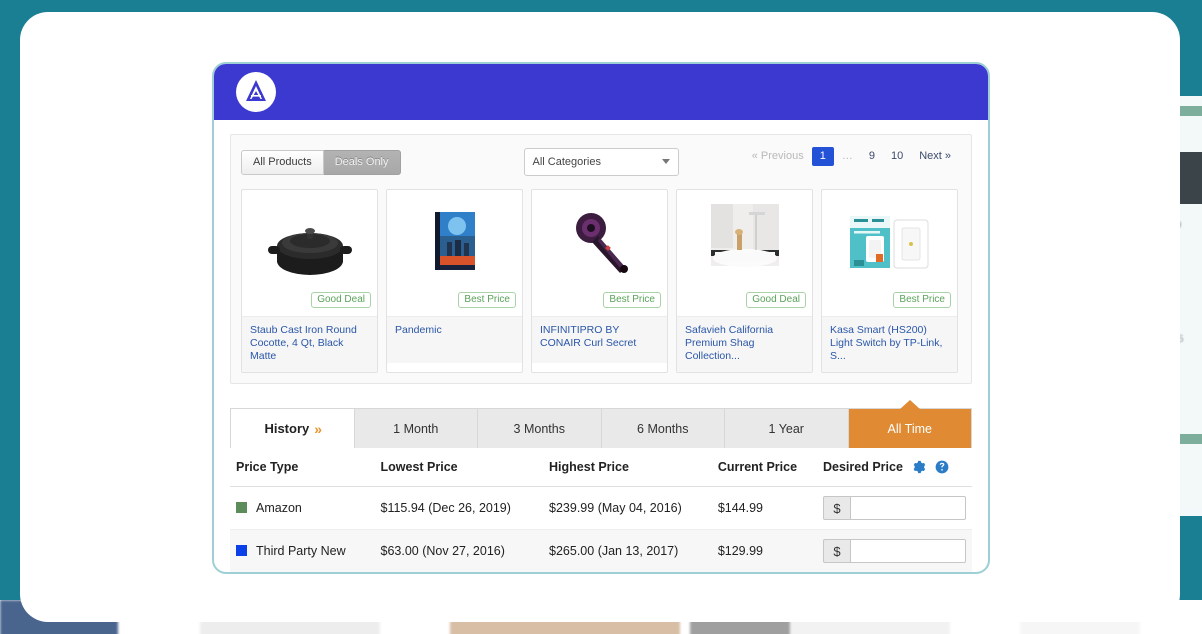 The height and width of the screenshot is (634, 1202). What do you see at coordinates (897, 156) in the screenshot?
I see `pagination-page-10: 10` at bounding box center [897, 156].